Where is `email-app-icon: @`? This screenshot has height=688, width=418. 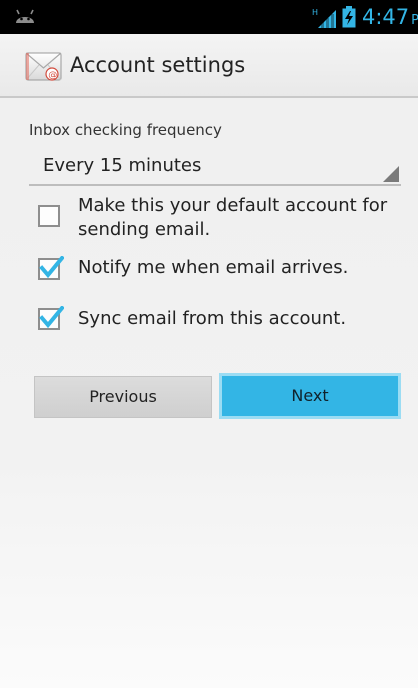 email-app-icon: @ is located at coordinates (44, 66).